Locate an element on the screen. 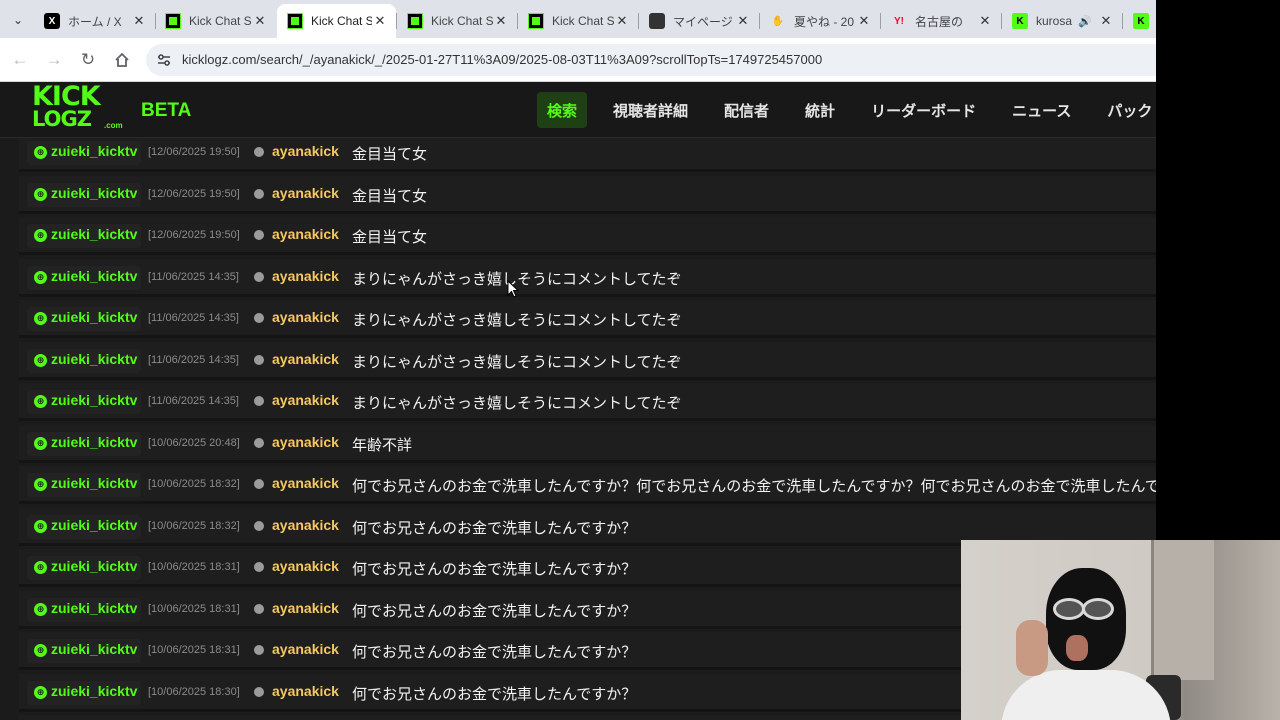 This screenshot has width=1280, height=720. webcam-overlay is located at coordinates (1120, 630).